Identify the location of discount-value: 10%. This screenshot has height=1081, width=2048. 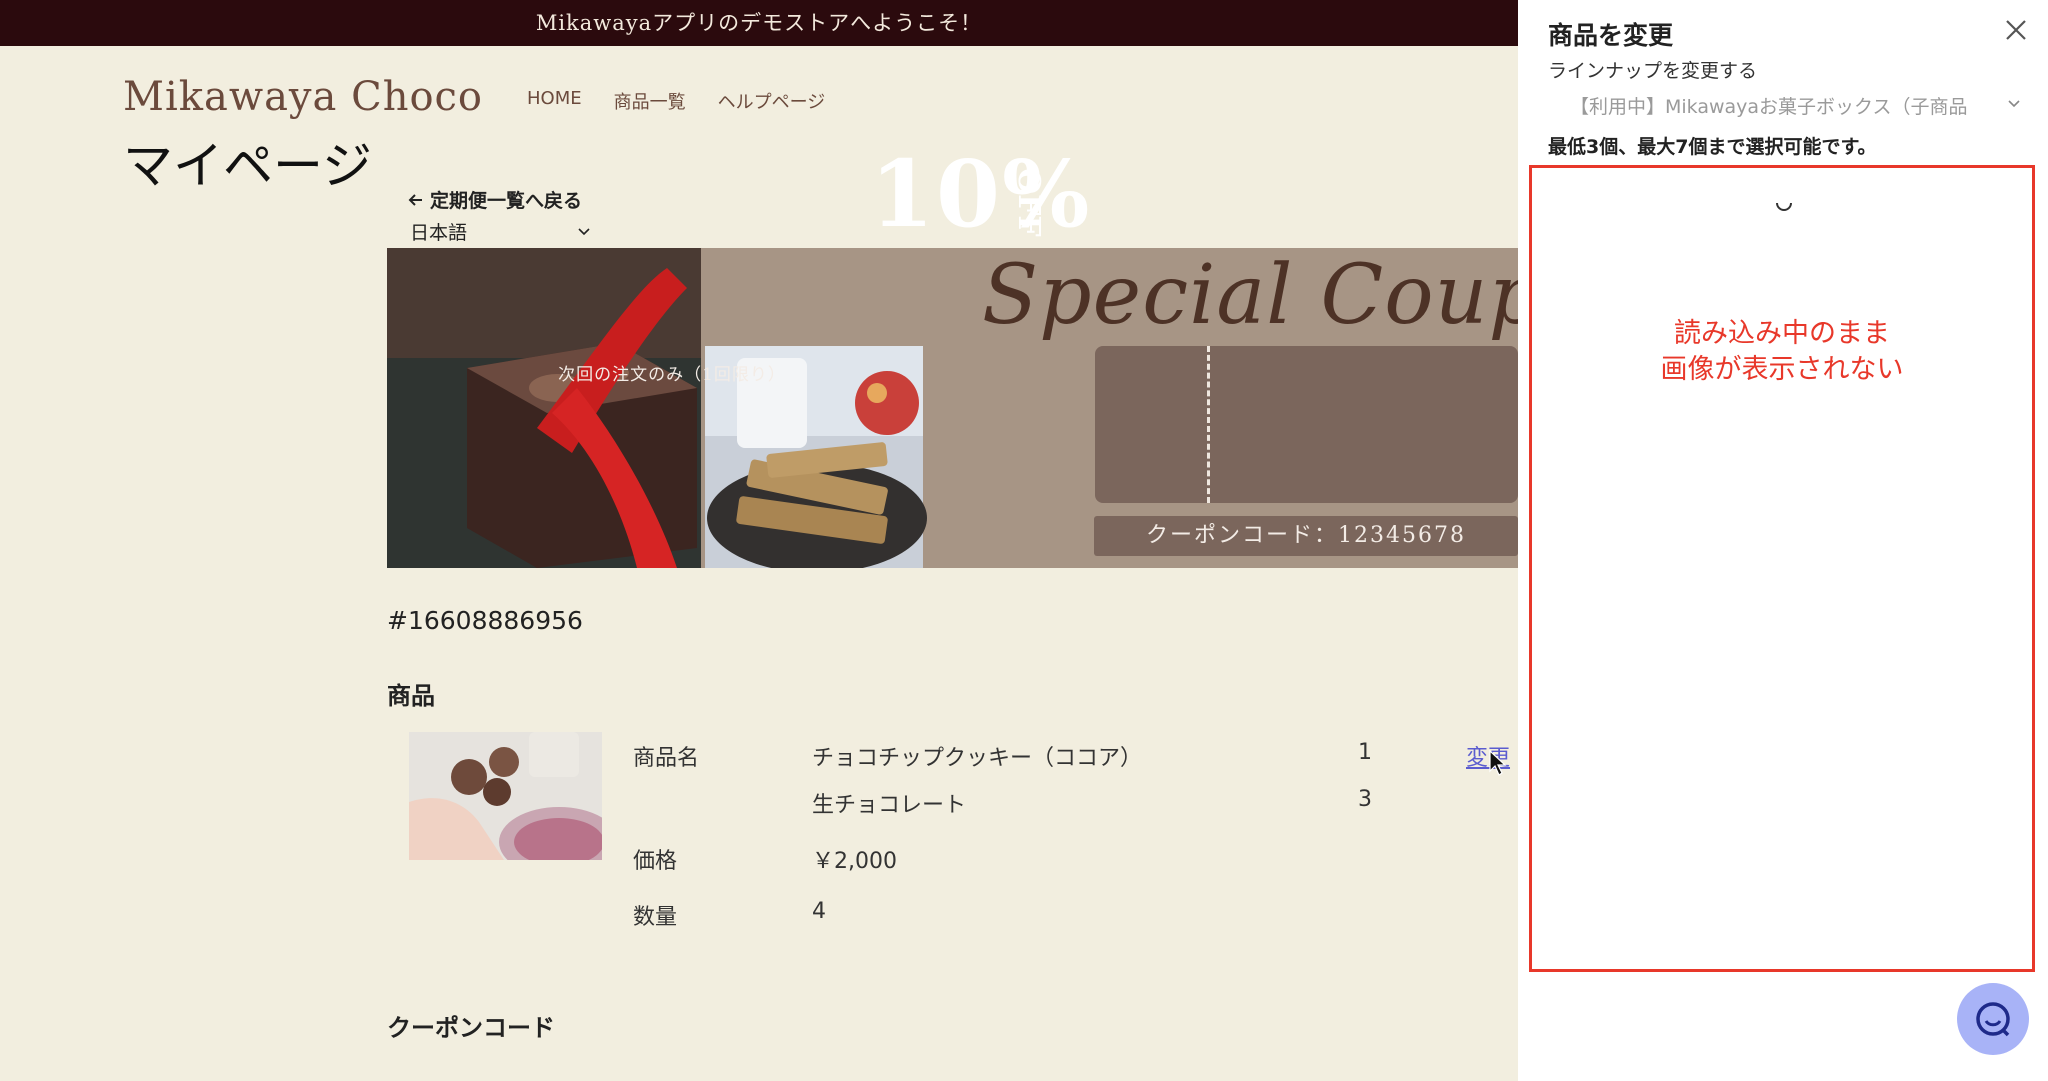
(981, 194).